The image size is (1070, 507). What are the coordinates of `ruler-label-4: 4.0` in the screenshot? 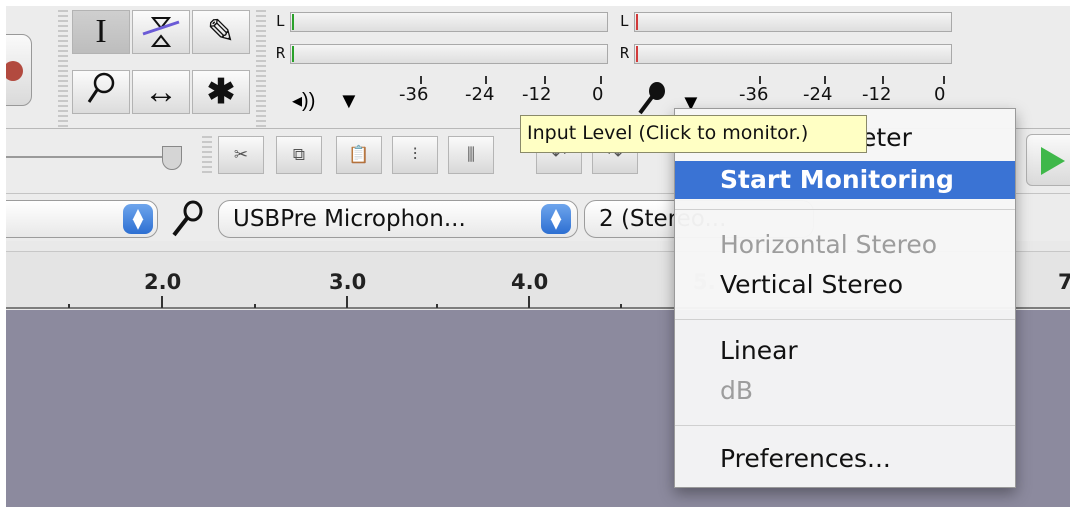 It's located at (530, 282).